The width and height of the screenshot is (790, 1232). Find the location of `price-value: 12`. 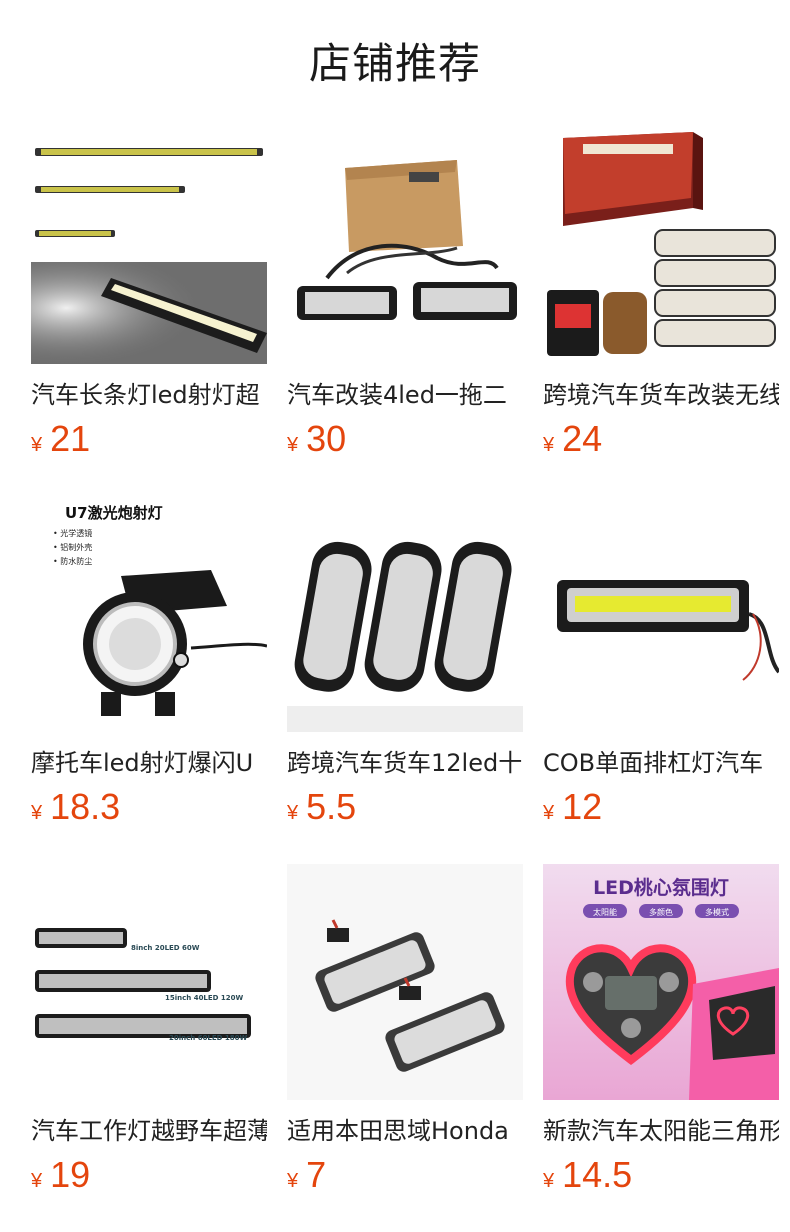

price-value: 12 is located at coordinates (582, 806).